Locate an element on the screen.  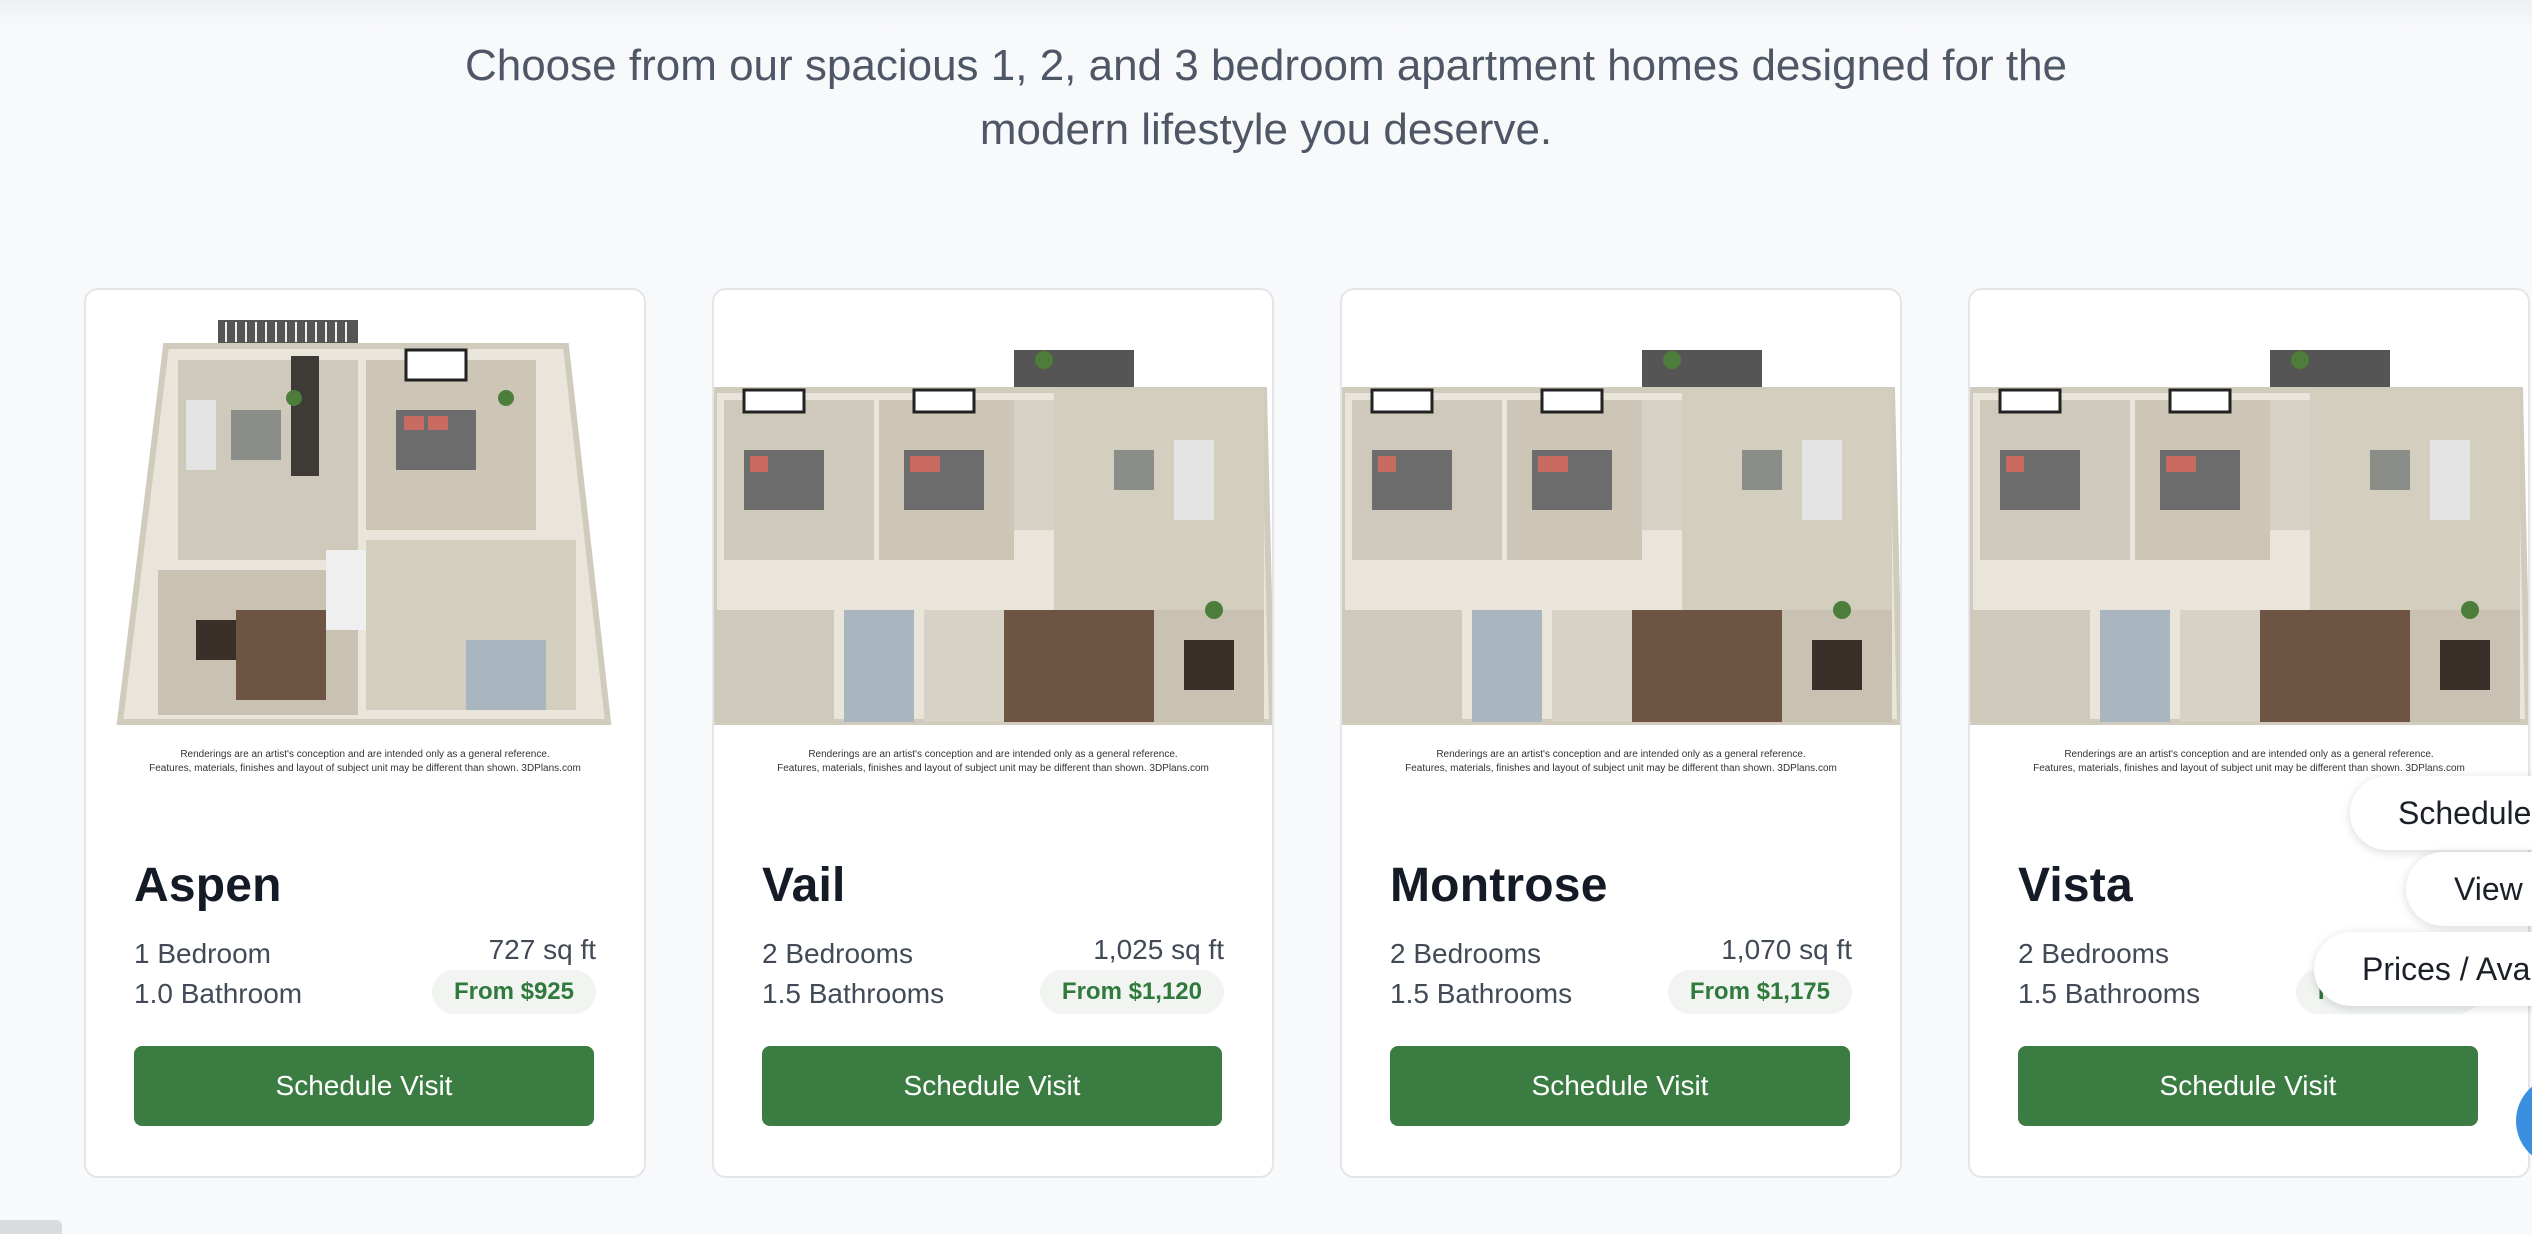
plan-name: Vail is located at coordinates (804, 885).